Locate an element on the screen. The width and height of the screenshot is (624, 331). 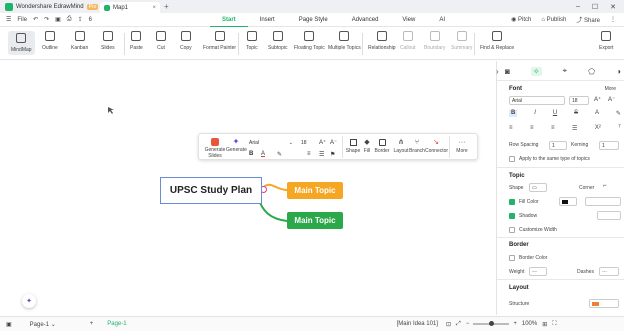
paste-button: Paste is located at coordinates (136, 41).